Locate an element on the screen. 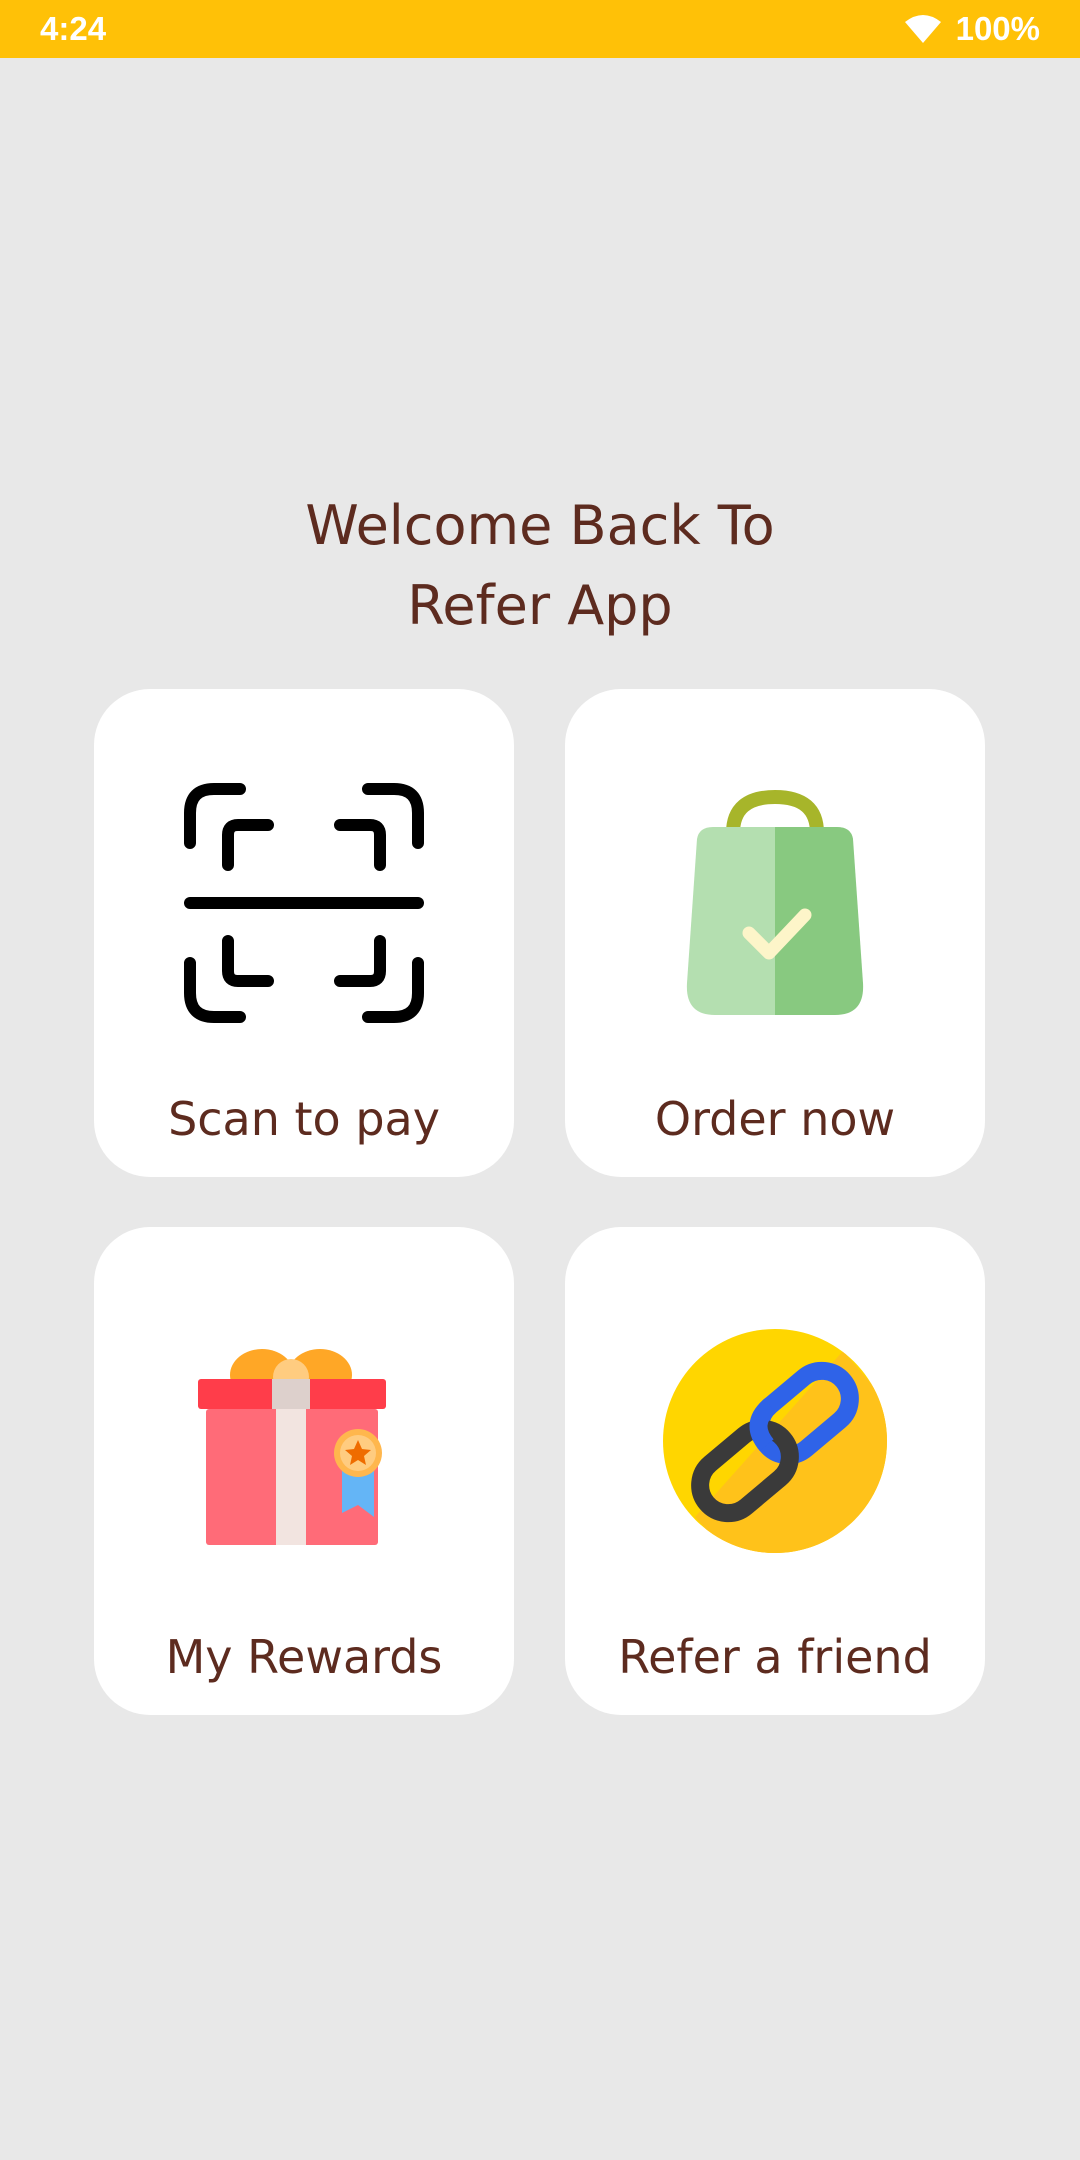  order-now-card: Order now is located at coordinates (775, 933).